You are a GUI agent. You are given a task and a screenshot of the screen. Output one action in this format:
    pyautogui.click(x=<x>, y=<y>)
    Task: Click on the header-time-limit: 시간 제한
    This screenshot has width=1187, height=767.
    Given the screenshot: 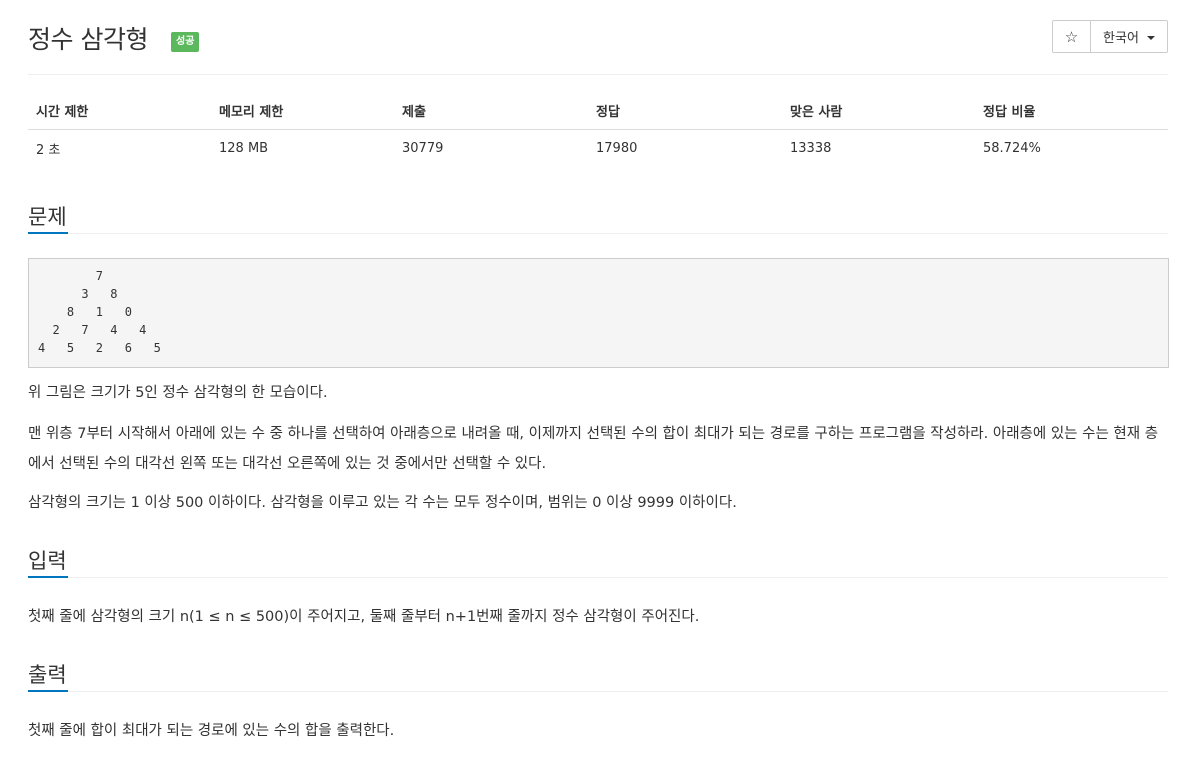 What is the action you would take?
    pyautogui.click(x=119, y=111)
    